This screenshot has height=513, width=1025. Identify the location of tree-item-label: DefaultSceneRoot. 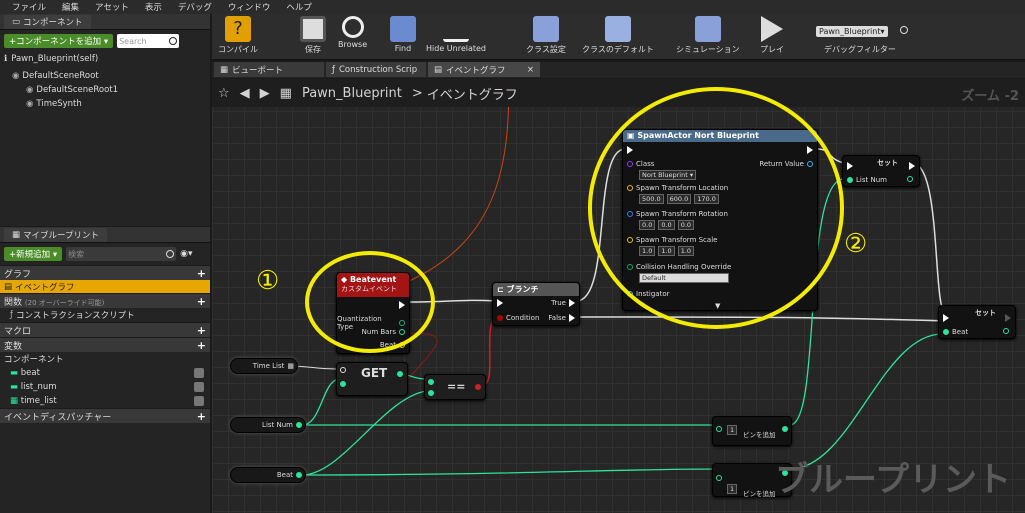
(60, 76).